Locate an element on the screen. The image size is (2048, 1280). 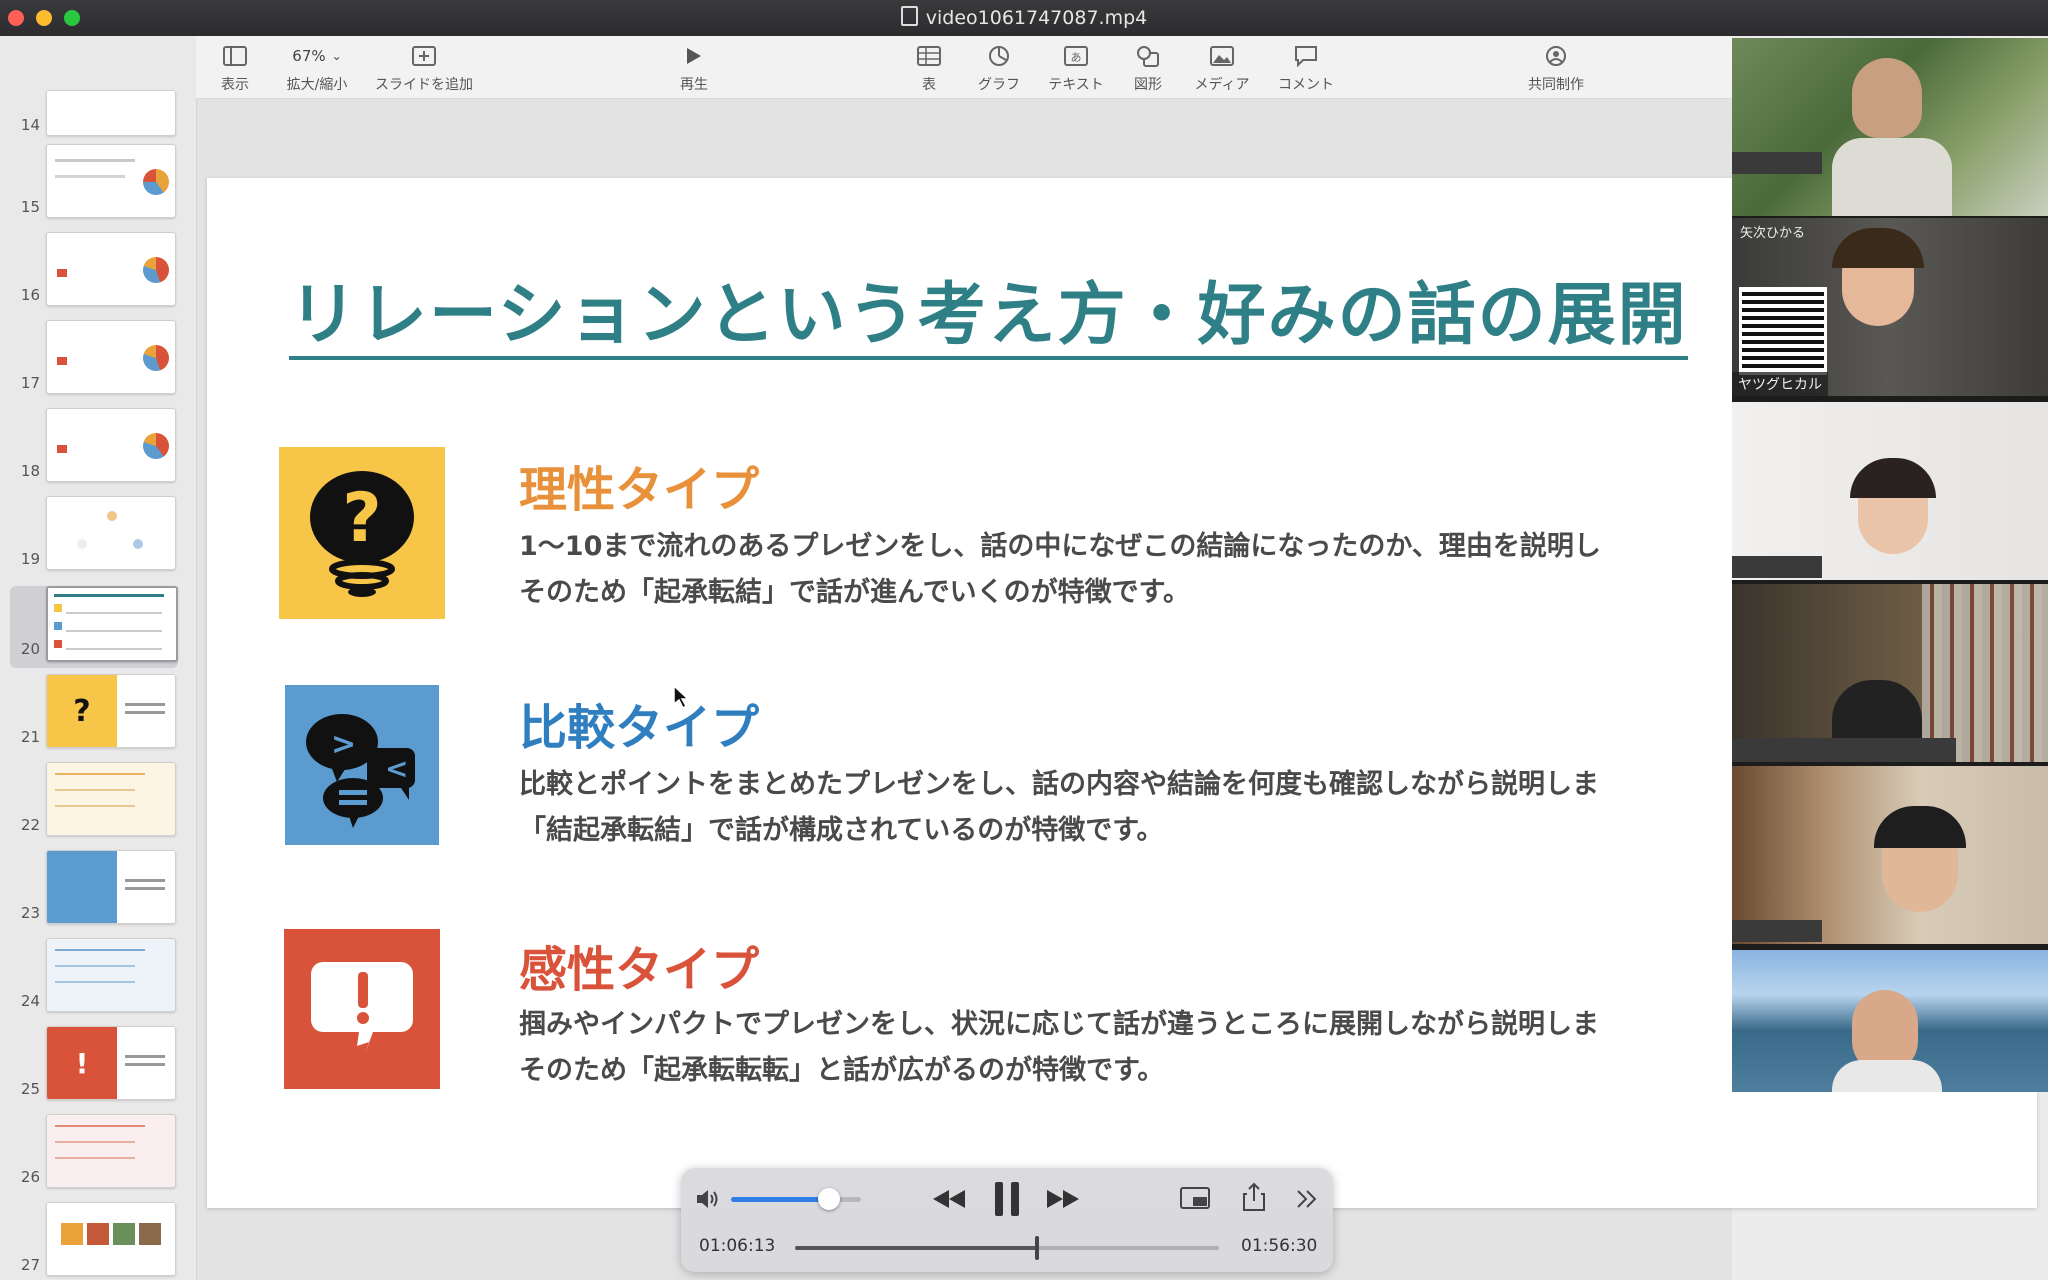
pause-icon is located at coordinates (1007, 1199).